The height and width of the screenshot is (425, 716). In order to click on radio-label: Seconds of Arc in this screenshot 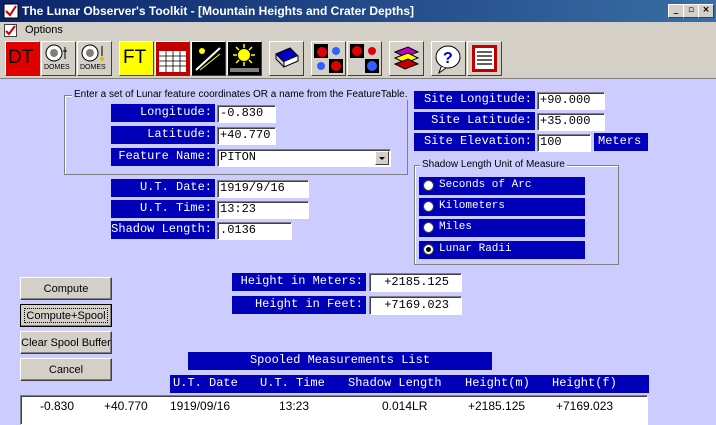, I will do `click(485, 185)`.